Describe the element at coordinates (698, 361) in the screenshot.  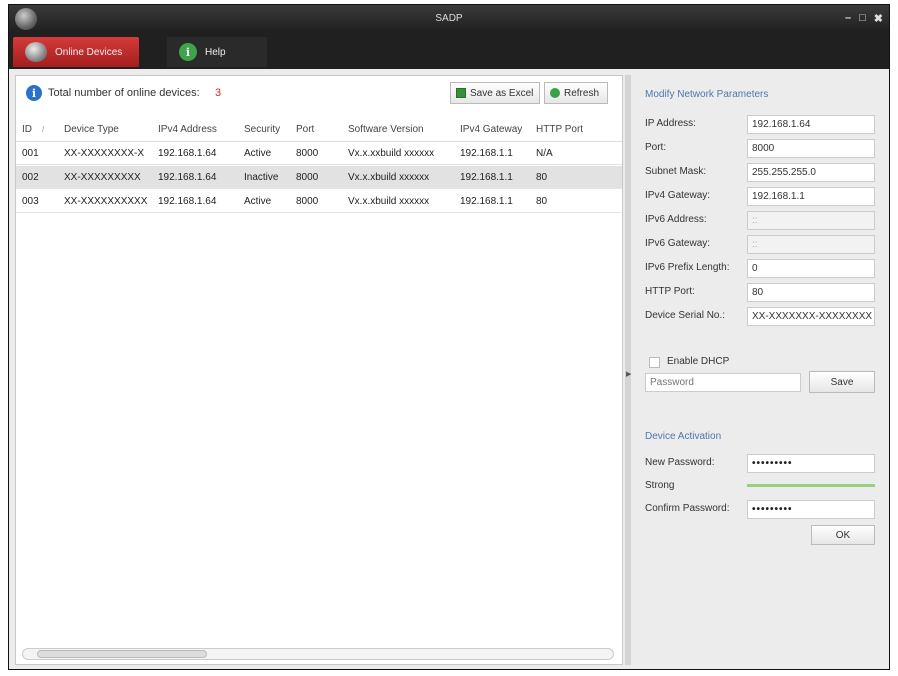
I see `enable-dhcp-label: Enable DHCP` at that location.